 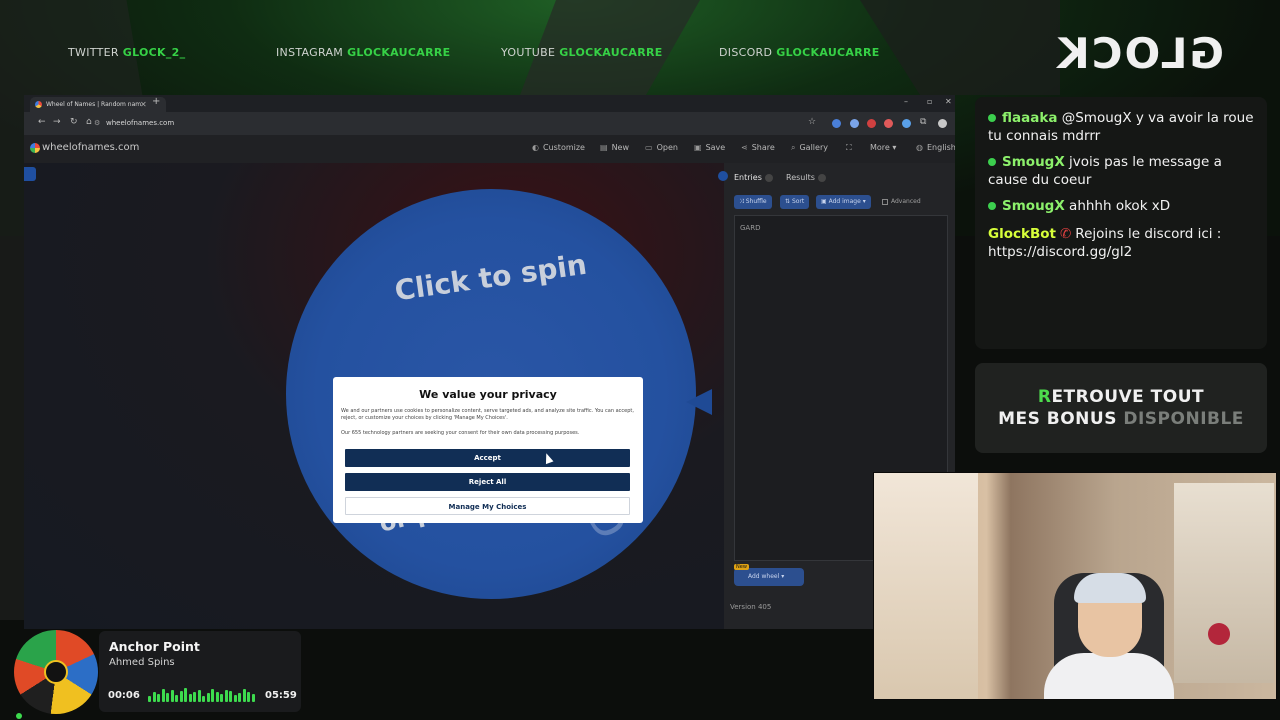 I want to click on tab-title: Wheel of Names | Random nam, so click(x=94, y=104).